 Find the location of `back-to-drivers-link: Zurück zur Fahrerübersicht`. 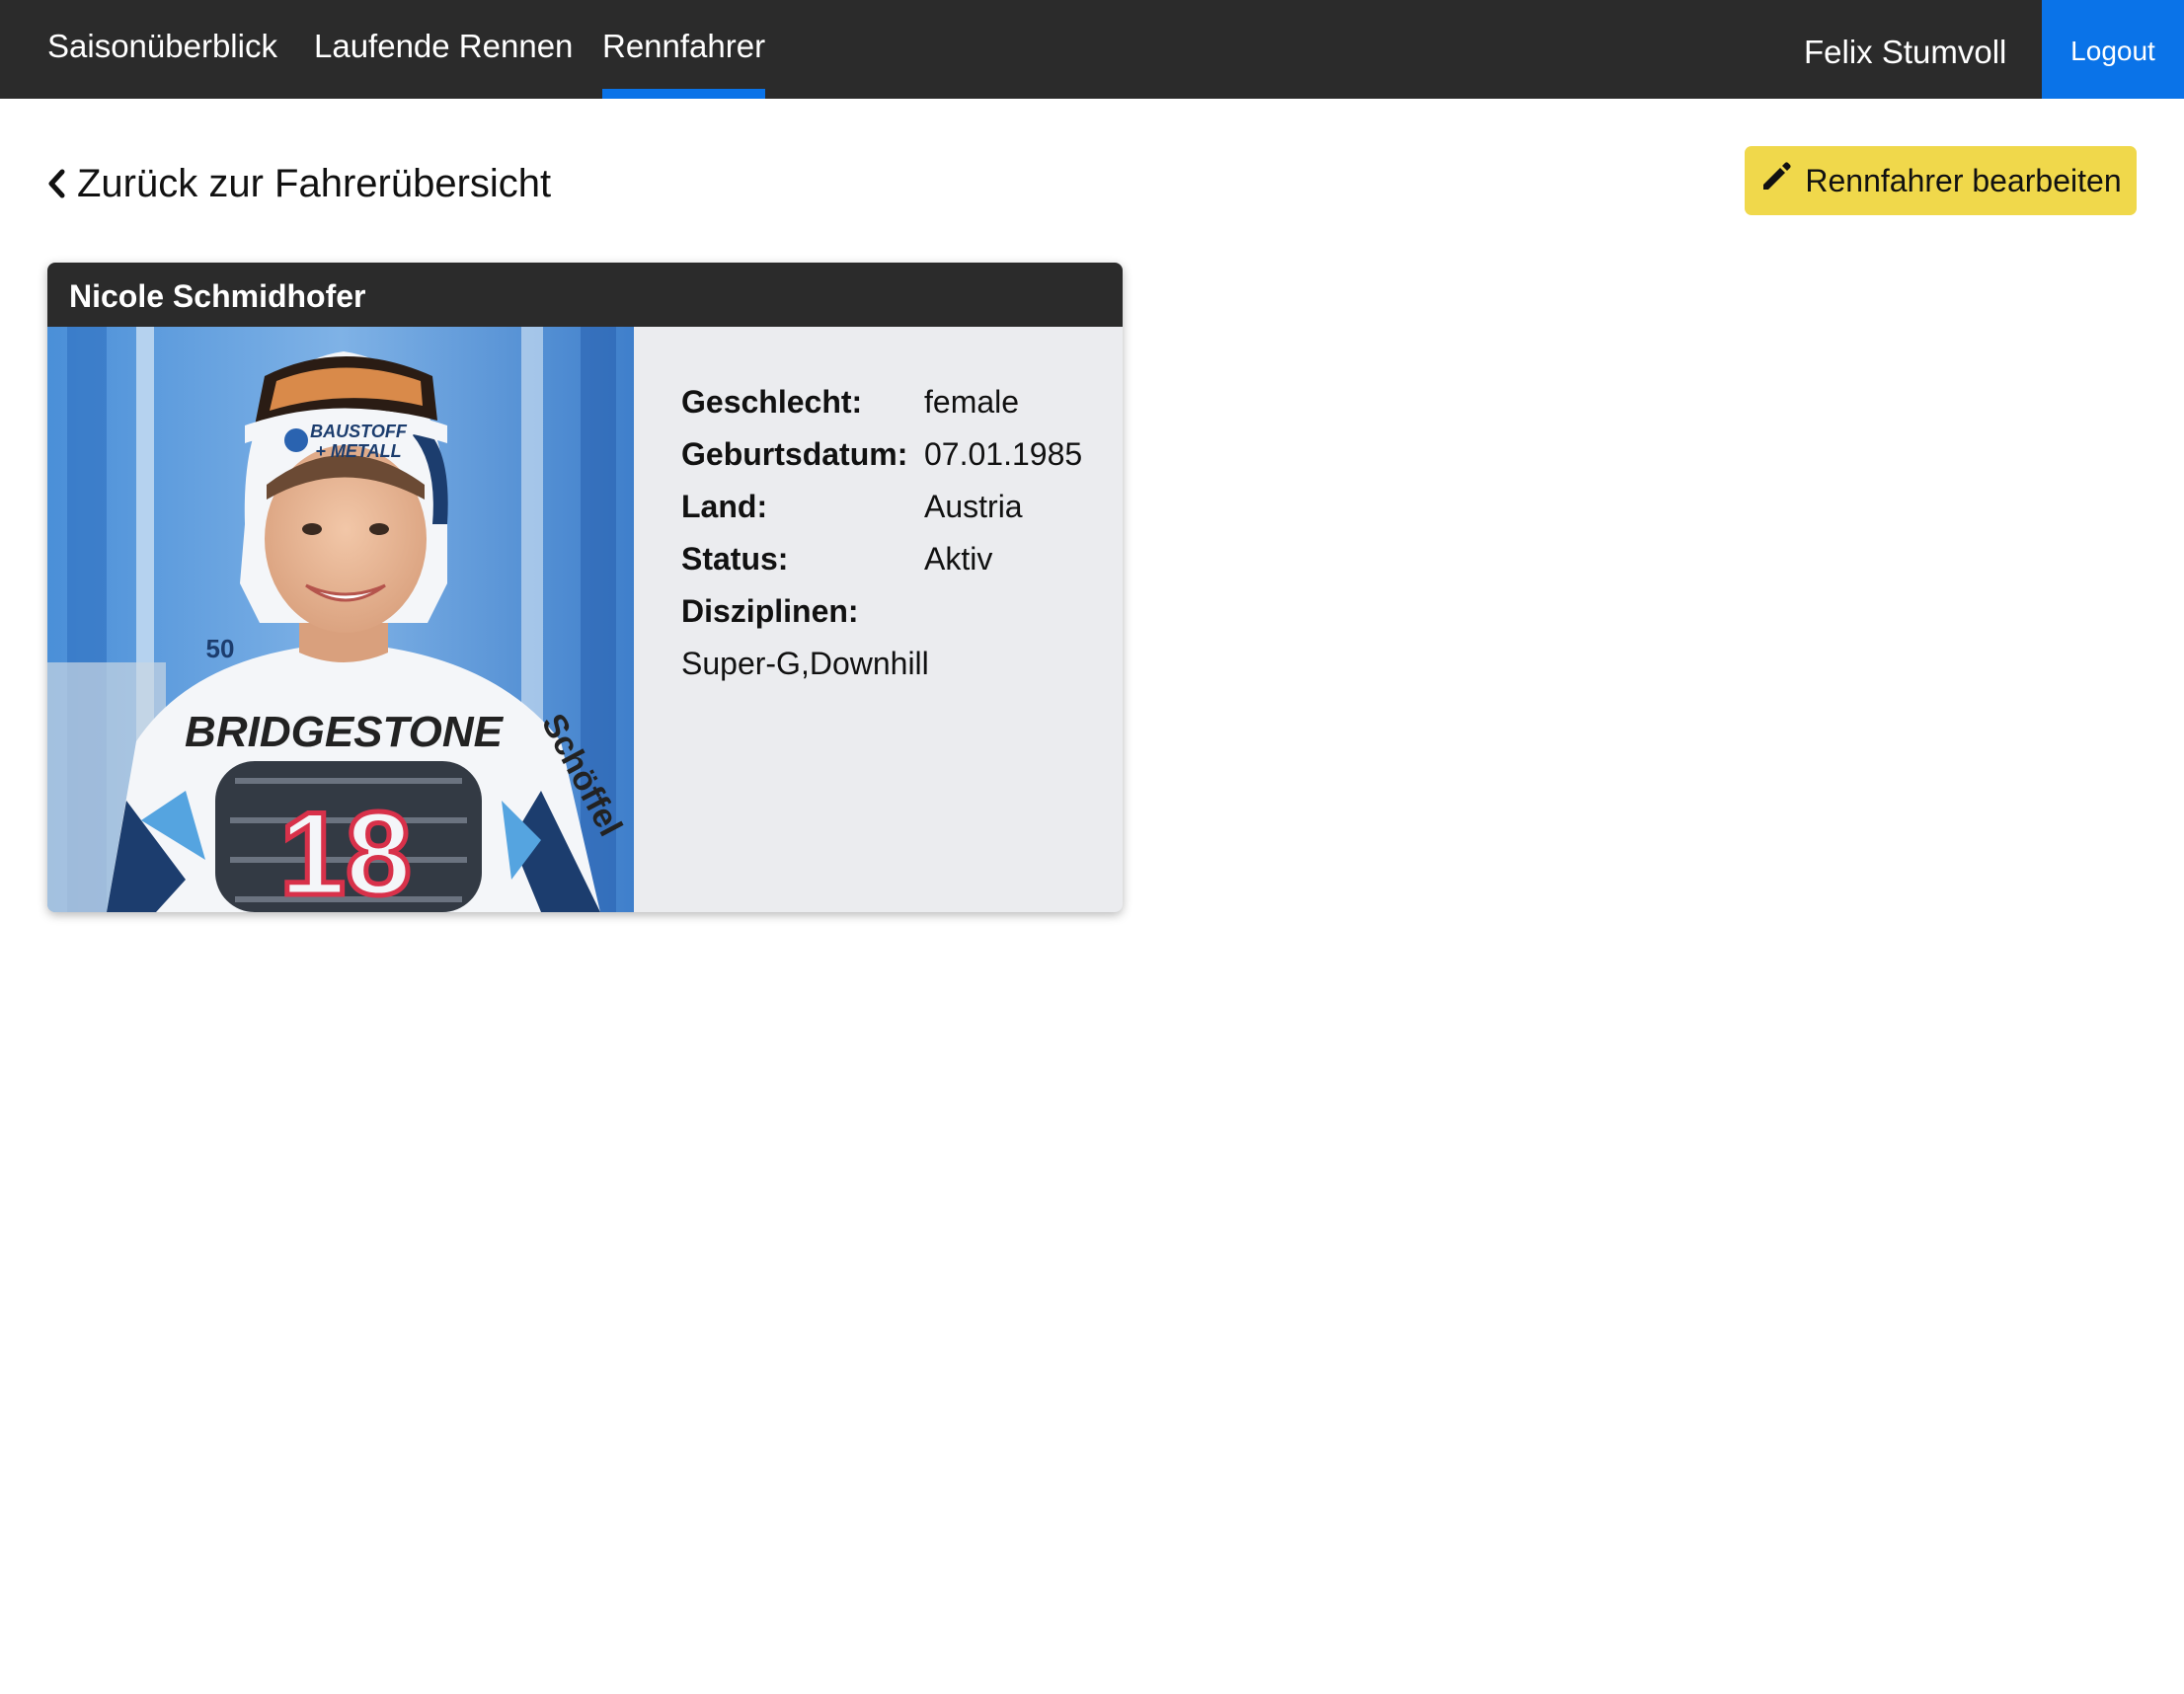

back-to-drivers-link: Zurück zur Fahrerübersicht is located at coordinates (299, 183).